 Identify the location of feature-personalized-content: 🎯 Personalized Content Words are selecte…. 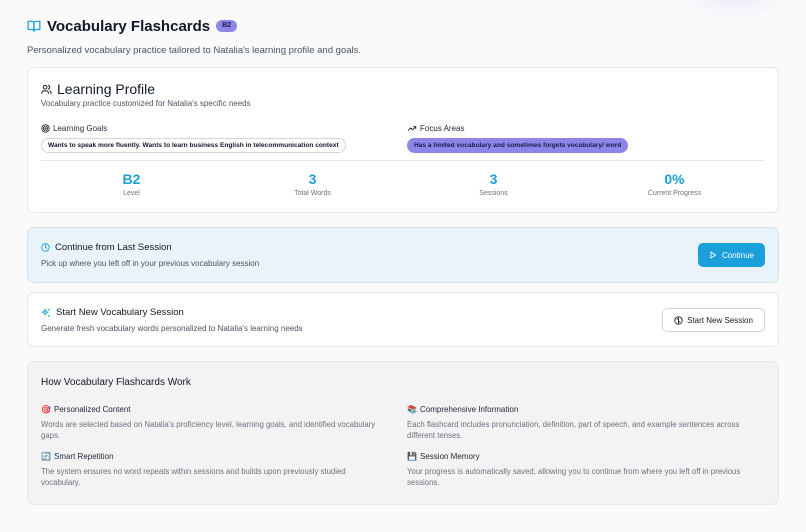
(213, 423).